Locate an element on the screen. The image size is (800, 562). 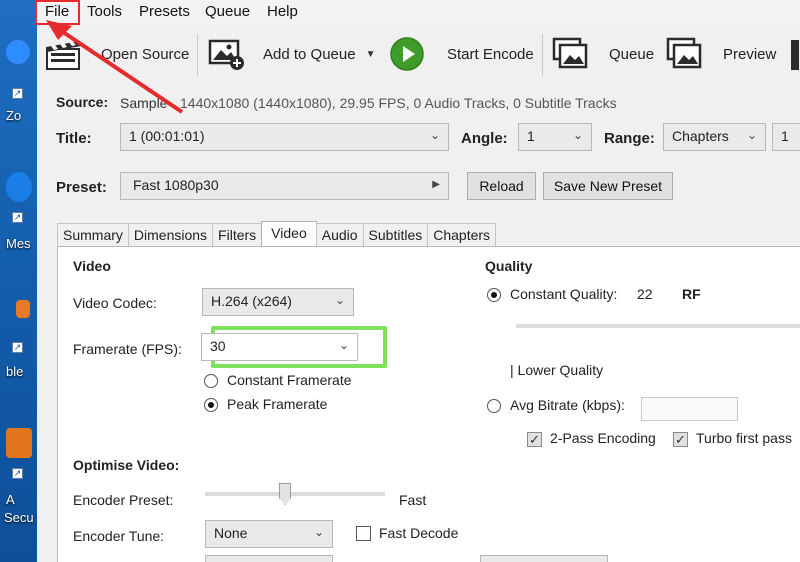
menu-queue: Queue is located at coordinates (227, 11).